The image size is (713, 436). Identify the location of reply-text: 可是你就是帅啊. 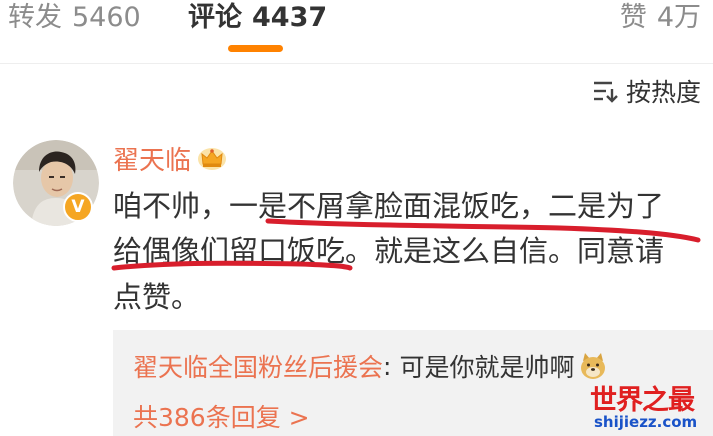
(487, 367).